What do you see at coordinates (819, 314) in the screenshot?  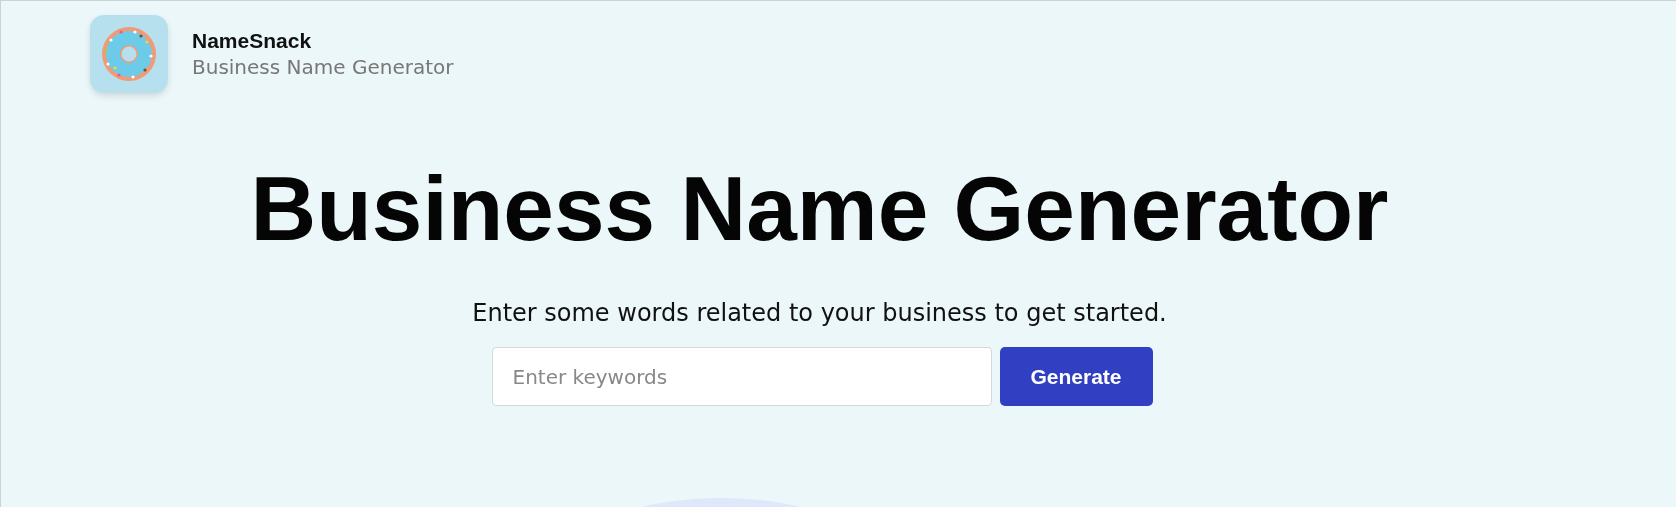 I see `page-subtitle: Enter some words related to your business to get started.` at bounding box center [819, 314].